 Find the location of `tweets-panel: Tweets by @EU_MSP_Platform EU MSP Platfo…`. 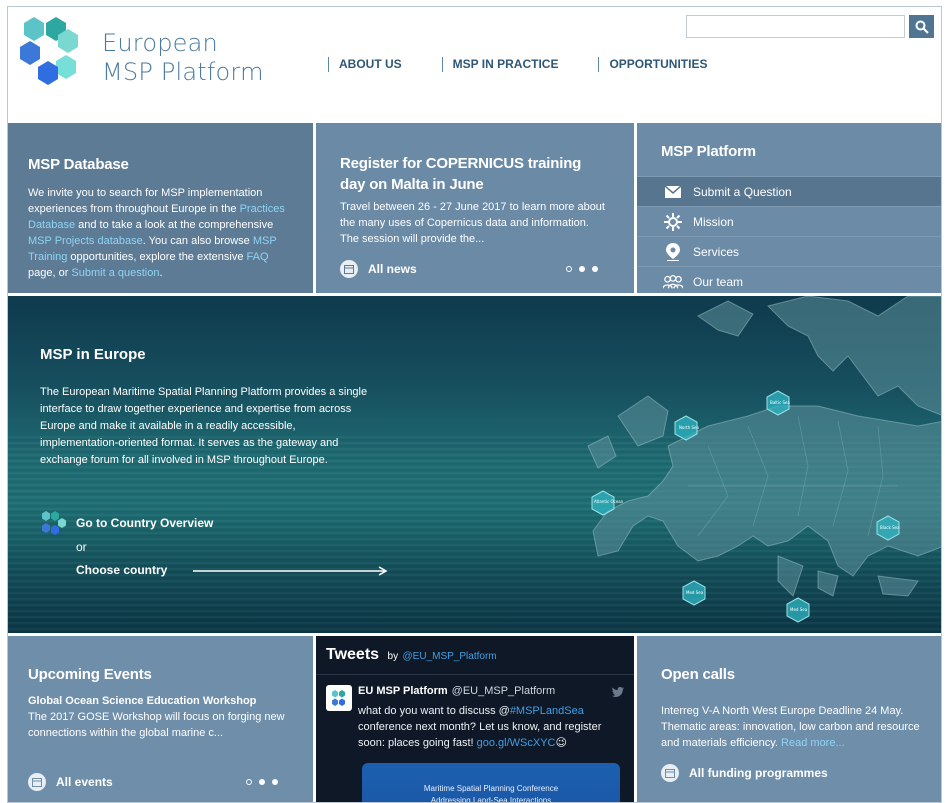

tweets-panel: Tweets by @EU_MSP_Platform EU MSP Platfo… is located at coordinates (475, 719).